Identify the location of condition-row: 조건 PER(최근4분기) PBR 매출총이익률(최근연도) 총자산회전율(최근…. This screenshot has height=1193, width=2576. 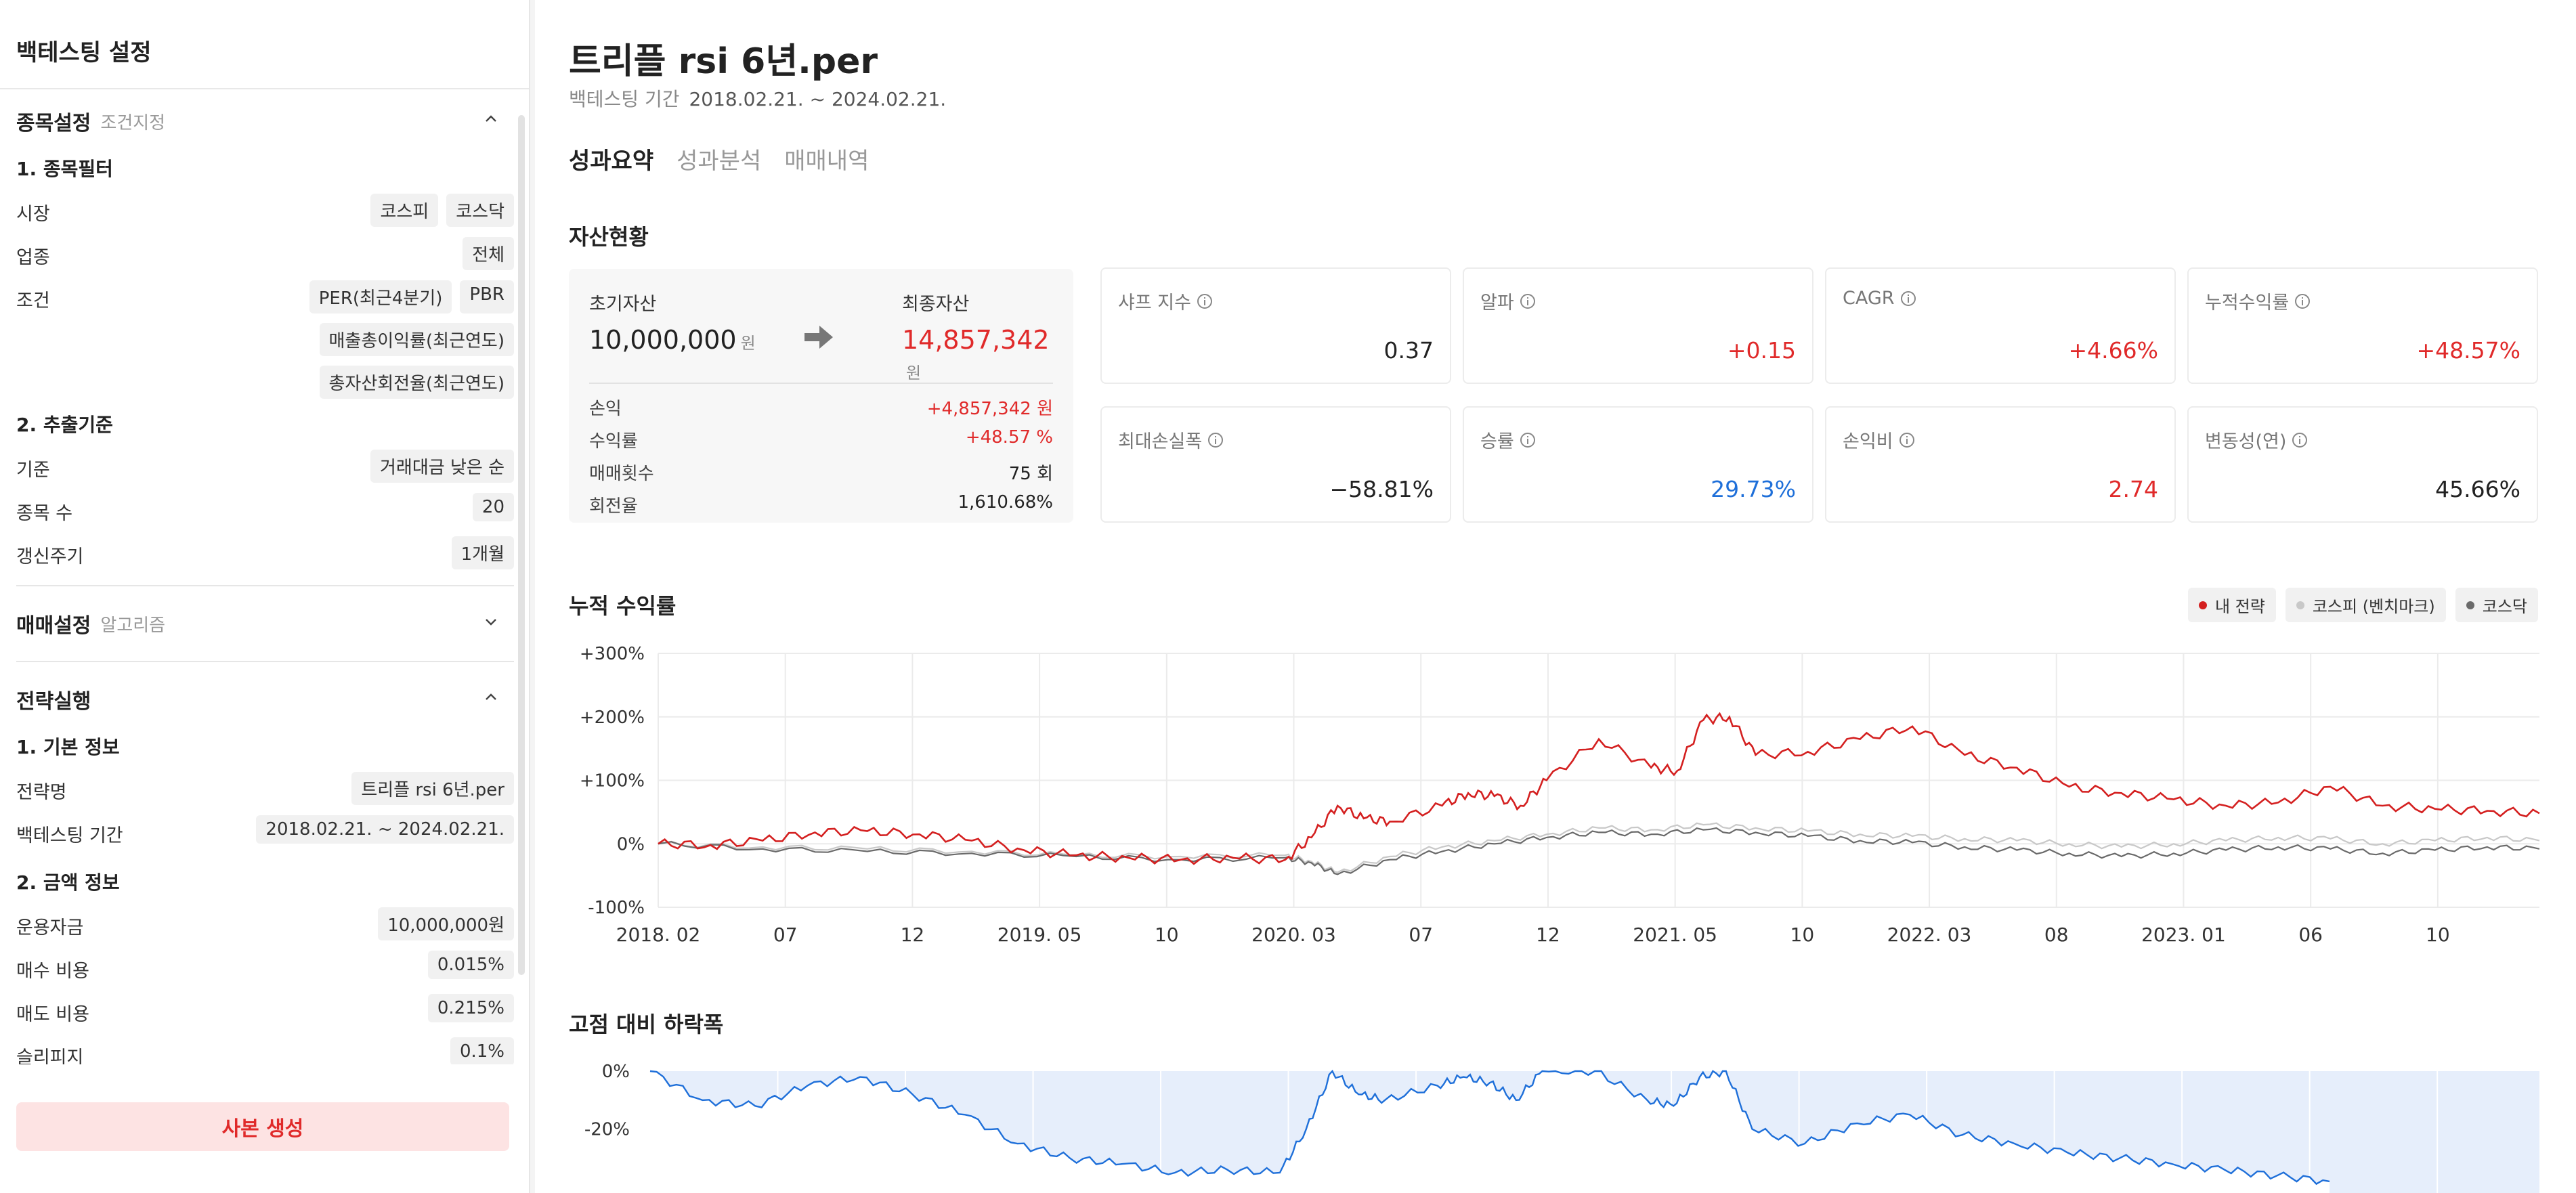
(265, 344).